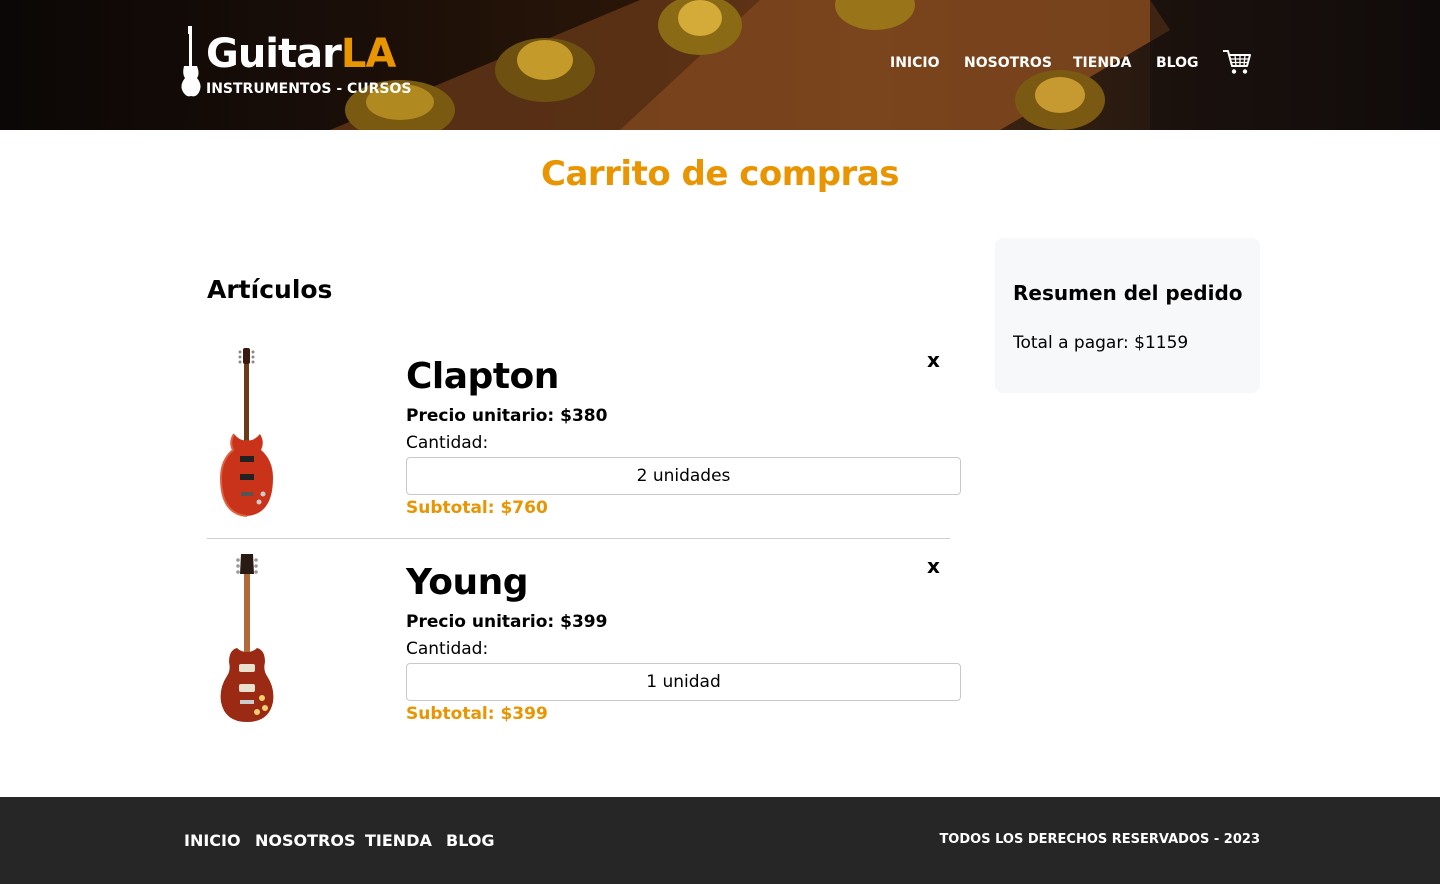 The image size is (1440, 884). Describe the element at coordinates (1237, 62) in the screenshot. I see `shopping-cart-icon` at that location.